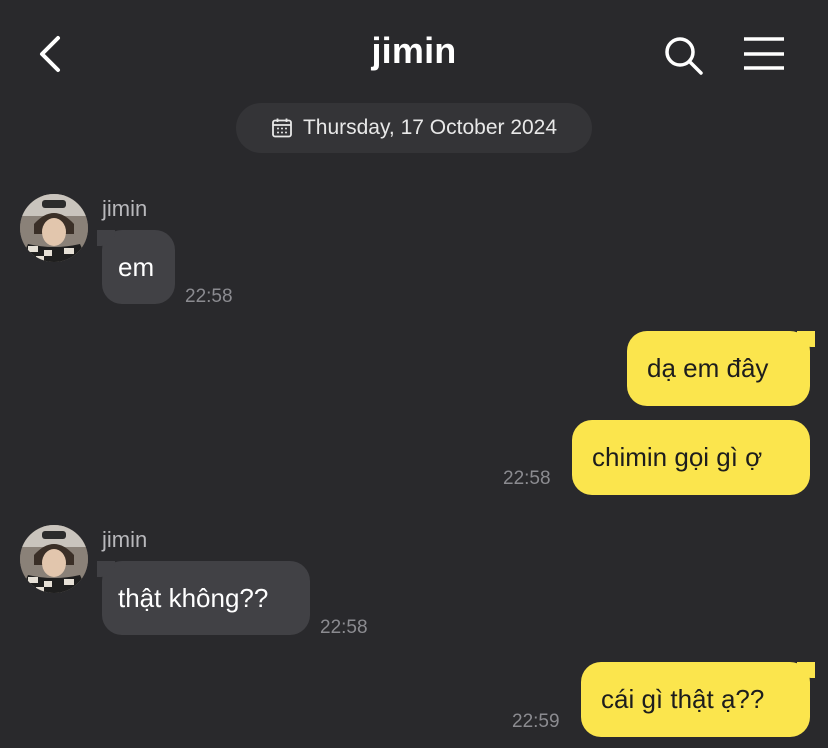 The width and height of the screenshot is (828, 748). I want to click on message-text: em, so click(136, 266).